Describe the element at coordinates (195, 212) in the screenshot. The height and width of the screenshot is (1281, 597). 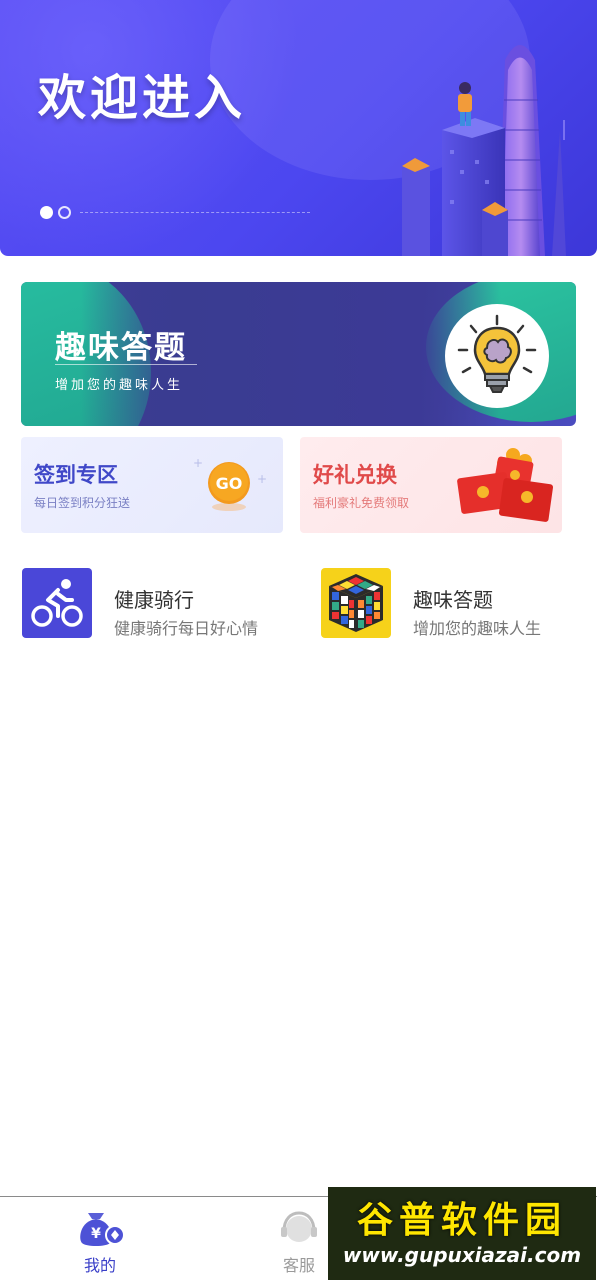
I see `indicator-line` at that location.